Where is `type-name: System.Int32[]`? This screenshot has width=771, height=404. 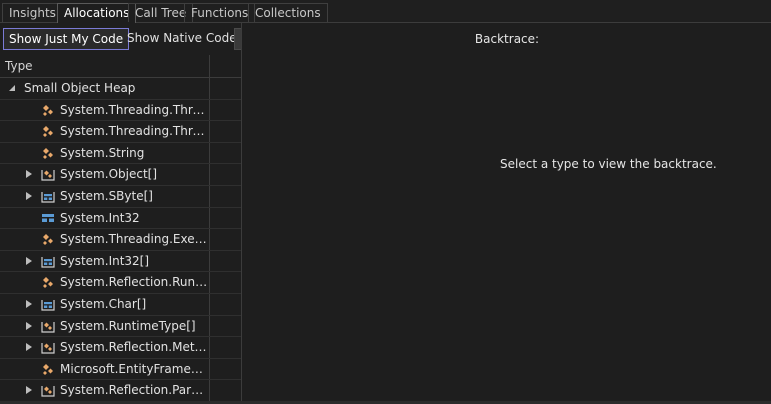 type-name: System.Int32[] is located at coordinates (105, 260).